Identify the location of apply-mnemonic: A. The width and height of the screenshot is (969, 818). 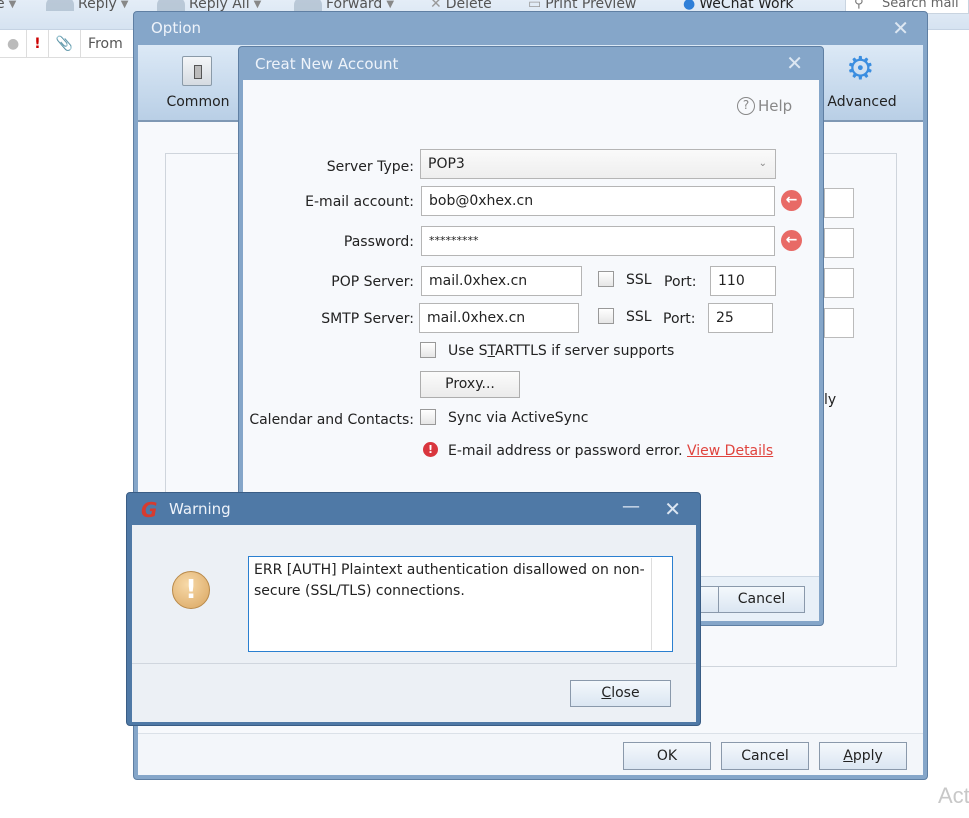
(848, 756).